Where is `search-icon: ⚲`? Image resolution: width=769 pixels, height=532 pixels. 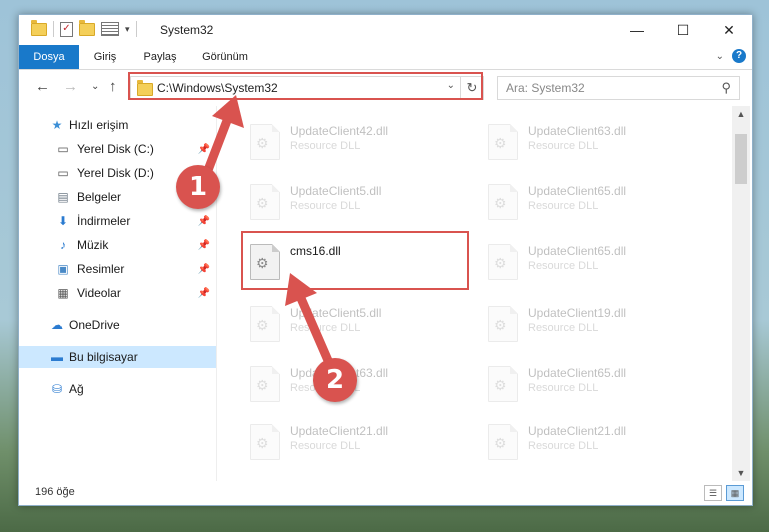 search-icon: ⚲ is located at coordinates (726, 88).